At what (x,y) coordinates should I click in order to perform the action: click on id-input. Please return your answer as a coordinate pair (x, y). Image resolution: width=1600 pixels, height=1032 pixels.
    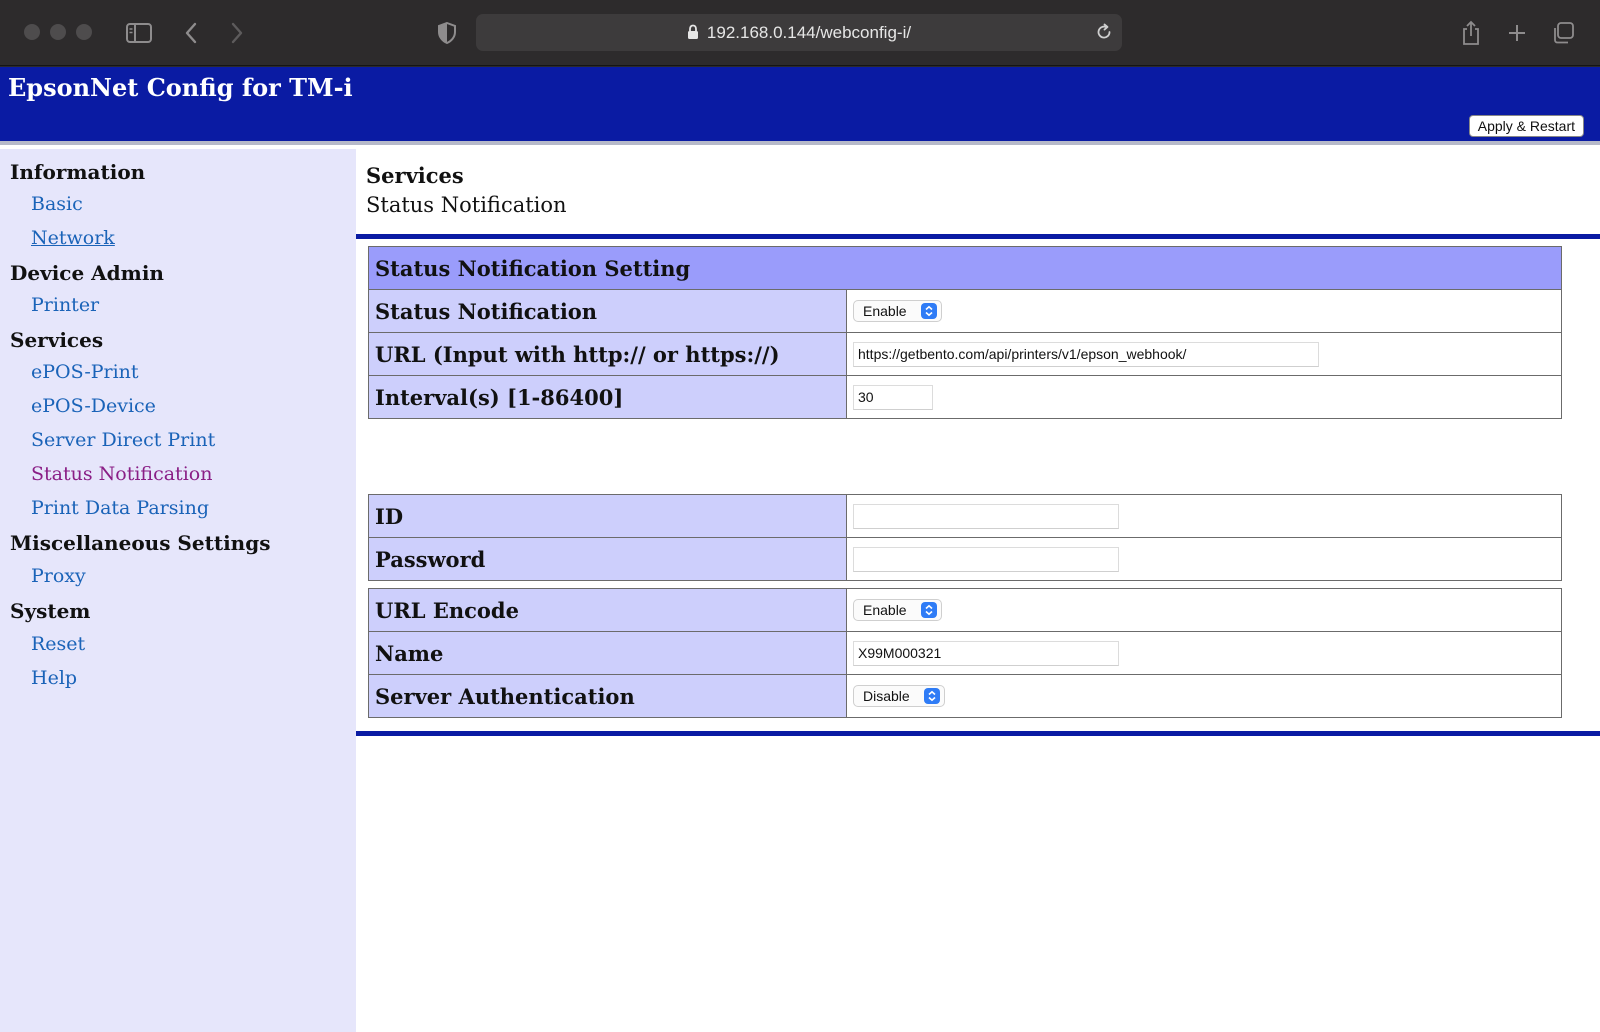
    Looking at the image, I should click on (986, 516).